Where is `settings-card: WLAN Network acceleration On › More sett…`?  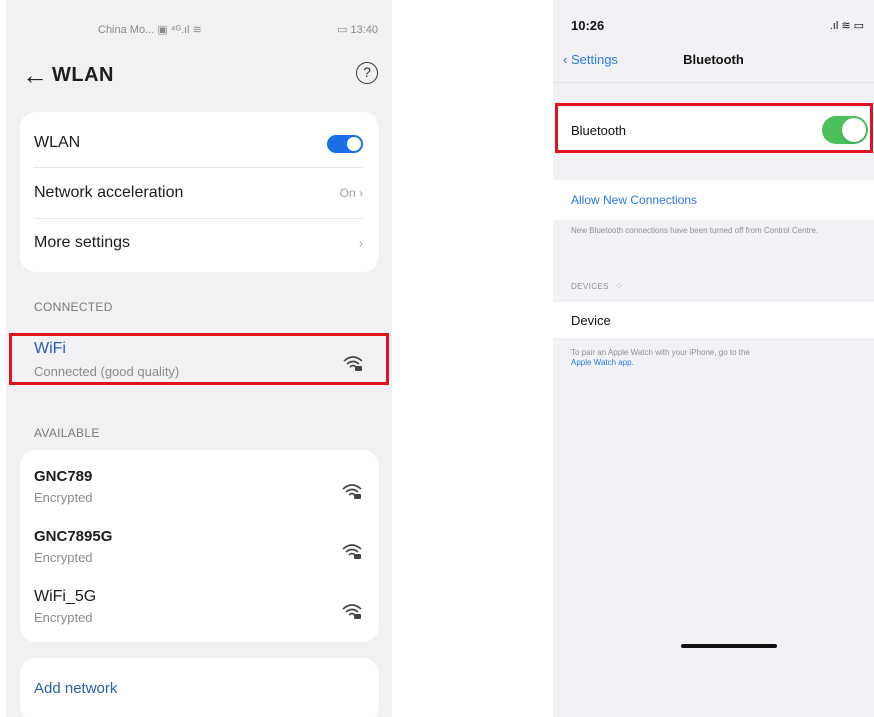
settings-card: WLAN Network acceleration On › More sett… is located at coordinates (199, 192).